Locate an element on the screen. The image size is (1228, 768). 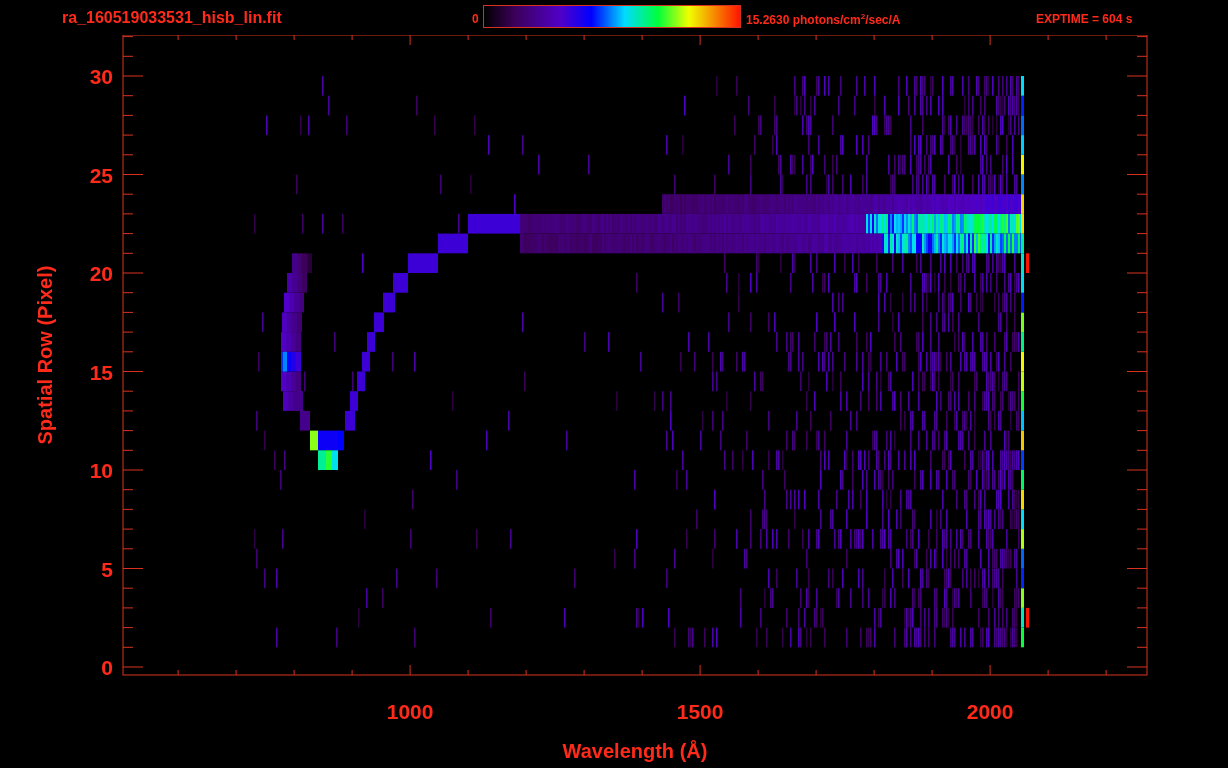
colorbar-min-label: 0 is located at coordinates (476, 19).